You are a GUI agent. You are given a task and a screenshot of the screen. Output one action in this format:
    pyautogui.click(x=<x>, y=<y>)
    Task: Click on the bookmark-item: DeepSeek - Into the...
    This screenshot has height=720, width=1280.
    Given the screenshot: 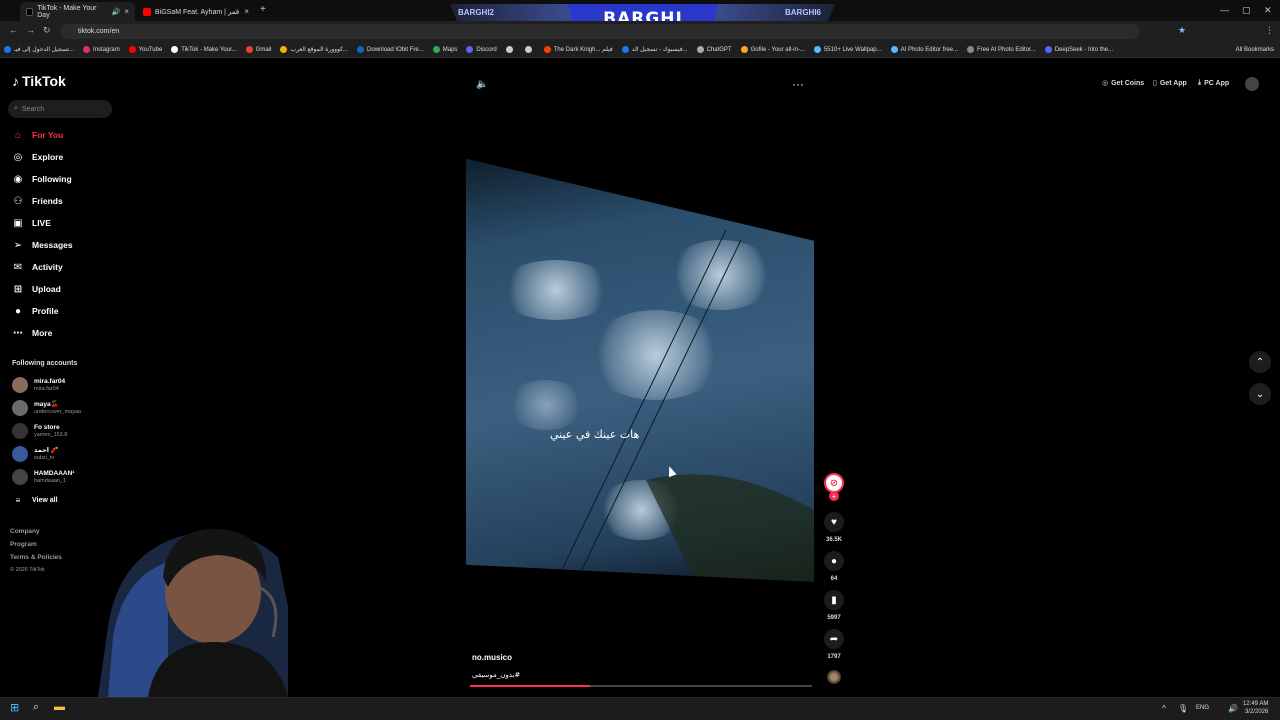 What is the action you would take?
    pyautogui.click(x=1078, y=49)
    